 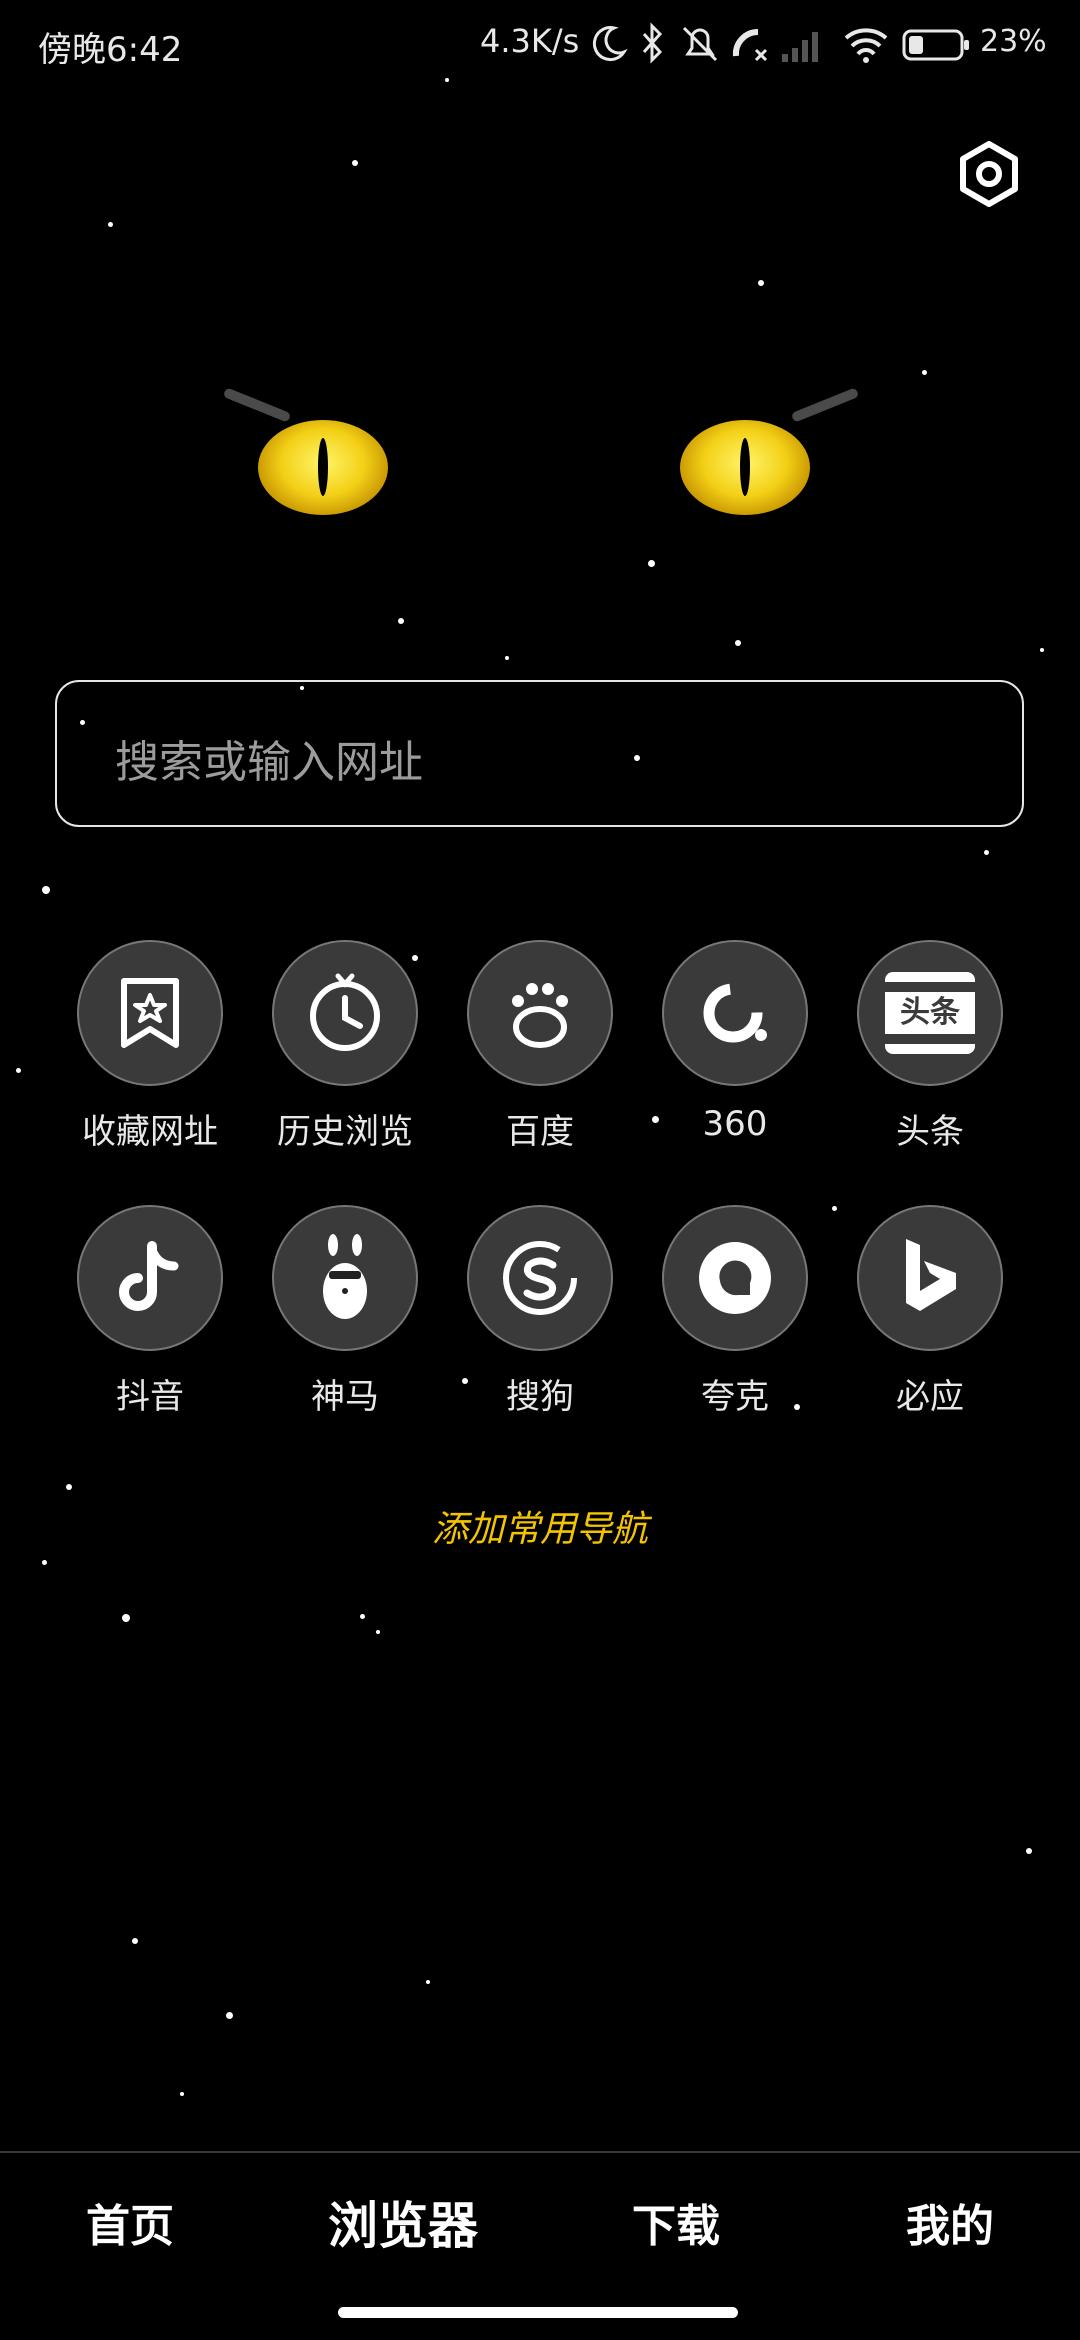 What do you see at coordinates (745, 467) in the screenshot?
I see `right-cat-eye` at bounding box center [745, 467].